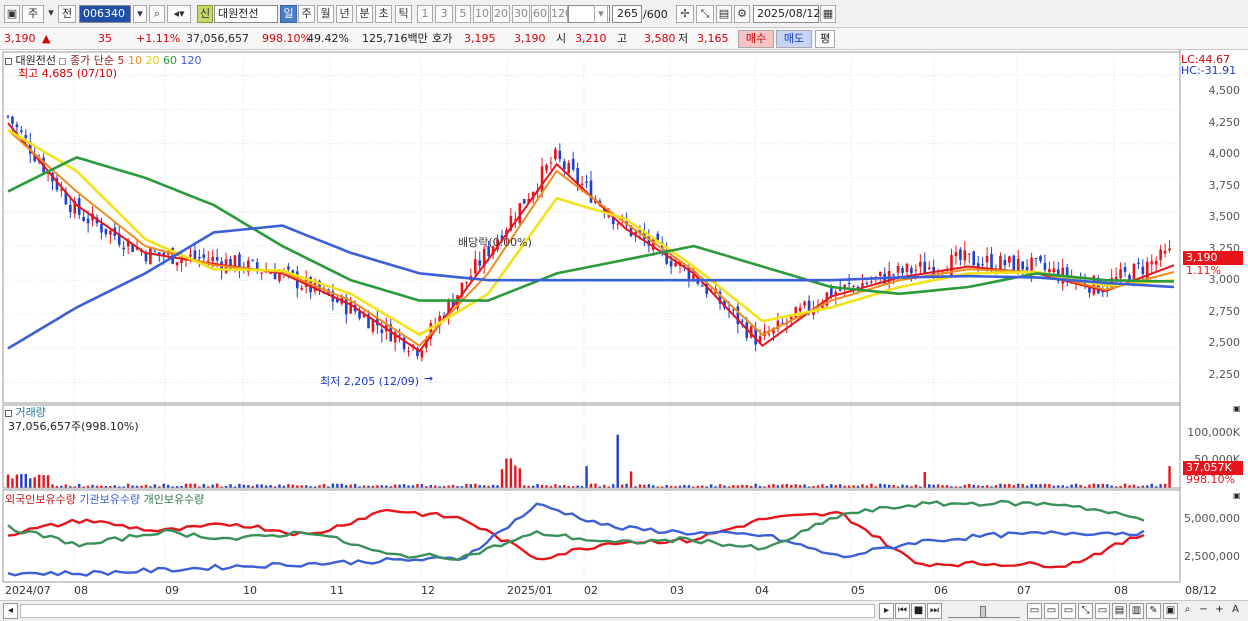  I want to click on stop-icon: ■, so click(918, 611).